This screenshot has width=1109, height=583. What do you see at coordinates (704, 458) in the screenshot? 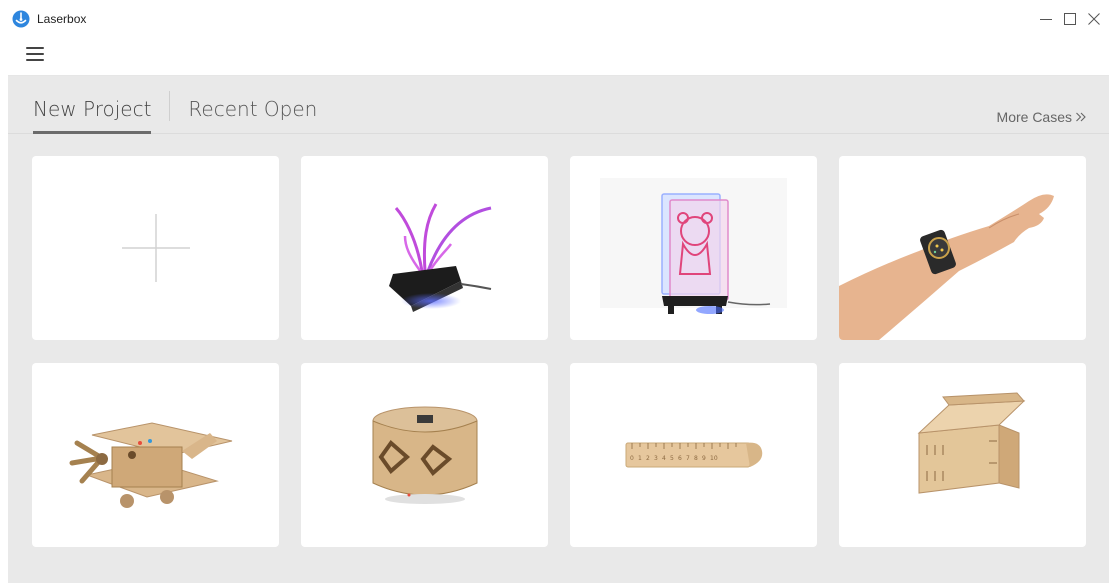
I see `svg-text: 9` at bounding box center [704, 458].